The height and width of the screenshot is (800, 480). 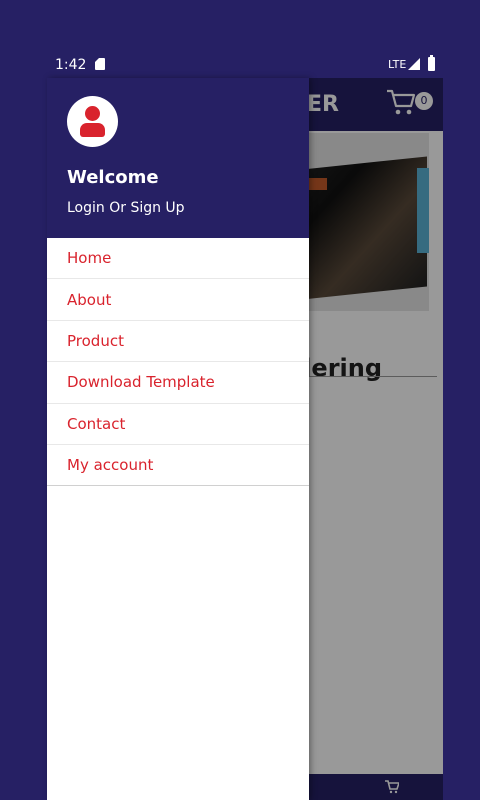 I want to click on status-bar: 1:42 LTE, so click(x=245, y=65).